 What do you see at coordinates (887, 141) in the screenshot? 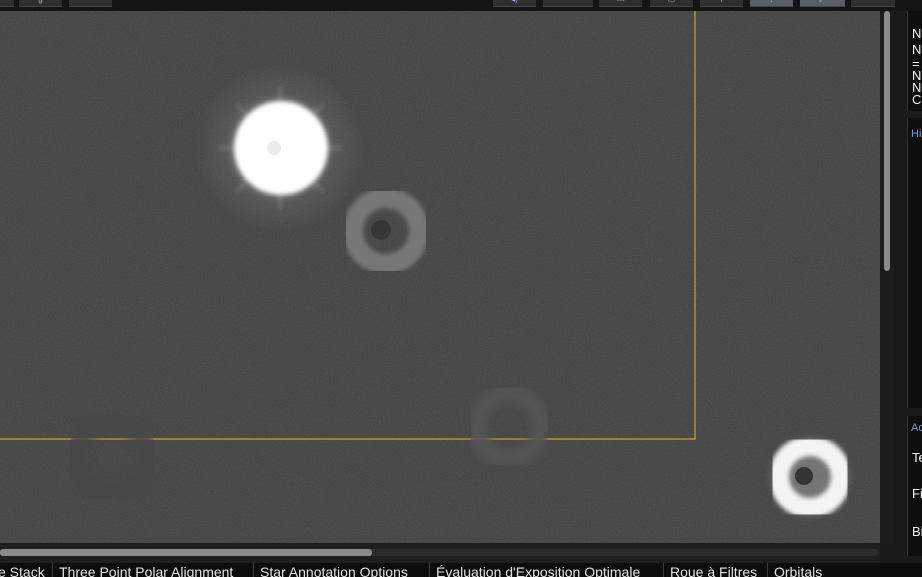
I see `vertical-scroll-thumb` at bounding box center [887, 141].